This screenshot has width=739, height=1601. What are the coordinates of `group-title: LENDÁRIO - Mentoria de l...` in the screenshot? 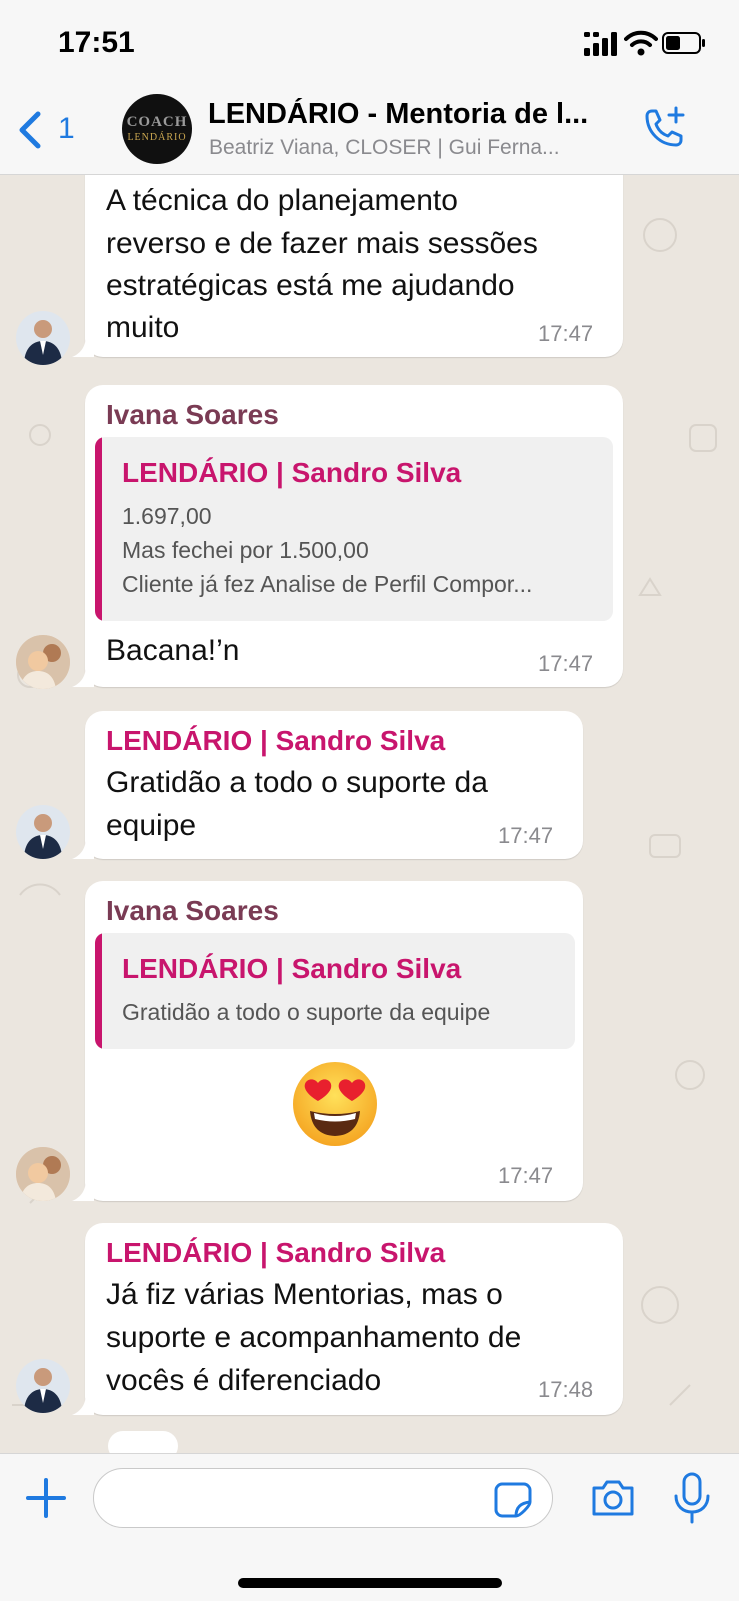 It's located at (413, 114).